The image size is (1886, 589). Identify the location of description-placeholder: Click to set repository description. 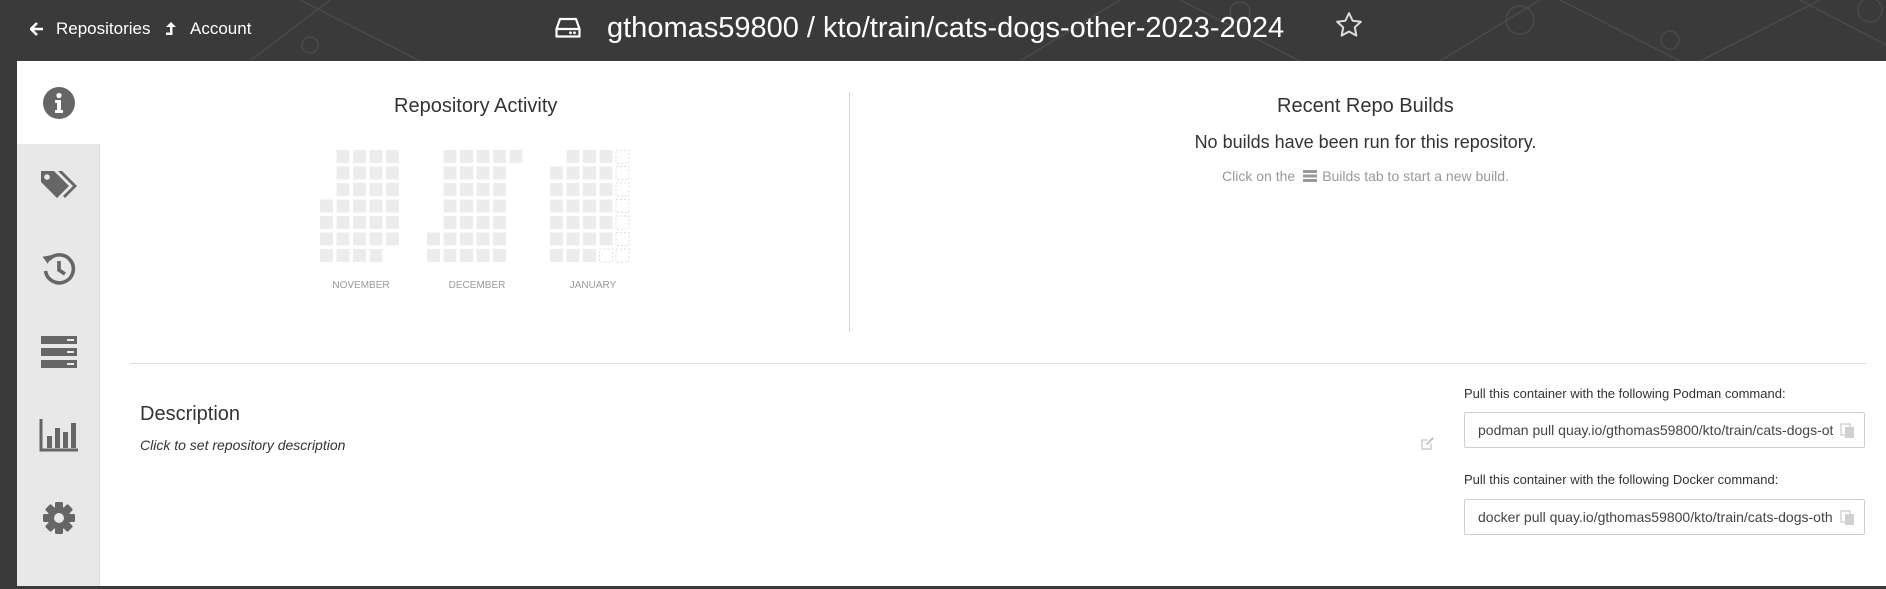
(242, 445).